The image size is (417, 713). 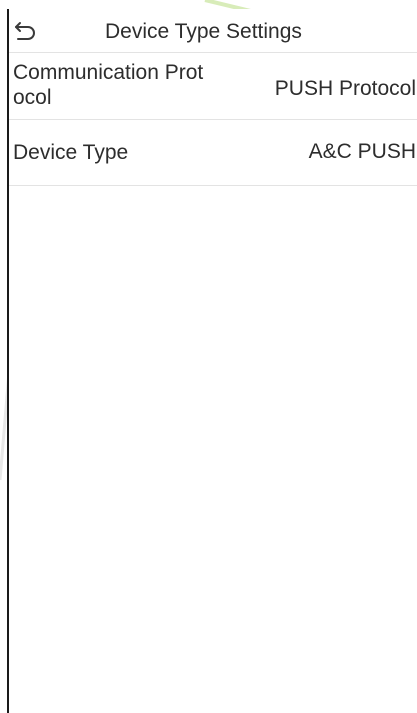 What do you see at coordinates (108, 85) in the screenshot?
I see `setting-label: Communication Protocol` at bounding box center [108, 85].